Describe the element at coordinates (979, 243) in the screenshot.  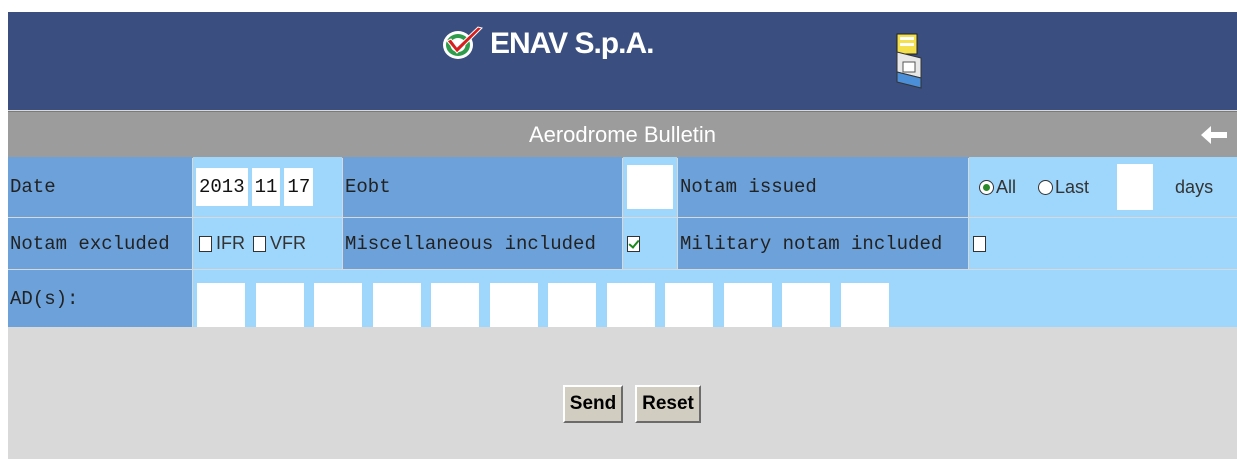
I see `military-checkbox` at that location.